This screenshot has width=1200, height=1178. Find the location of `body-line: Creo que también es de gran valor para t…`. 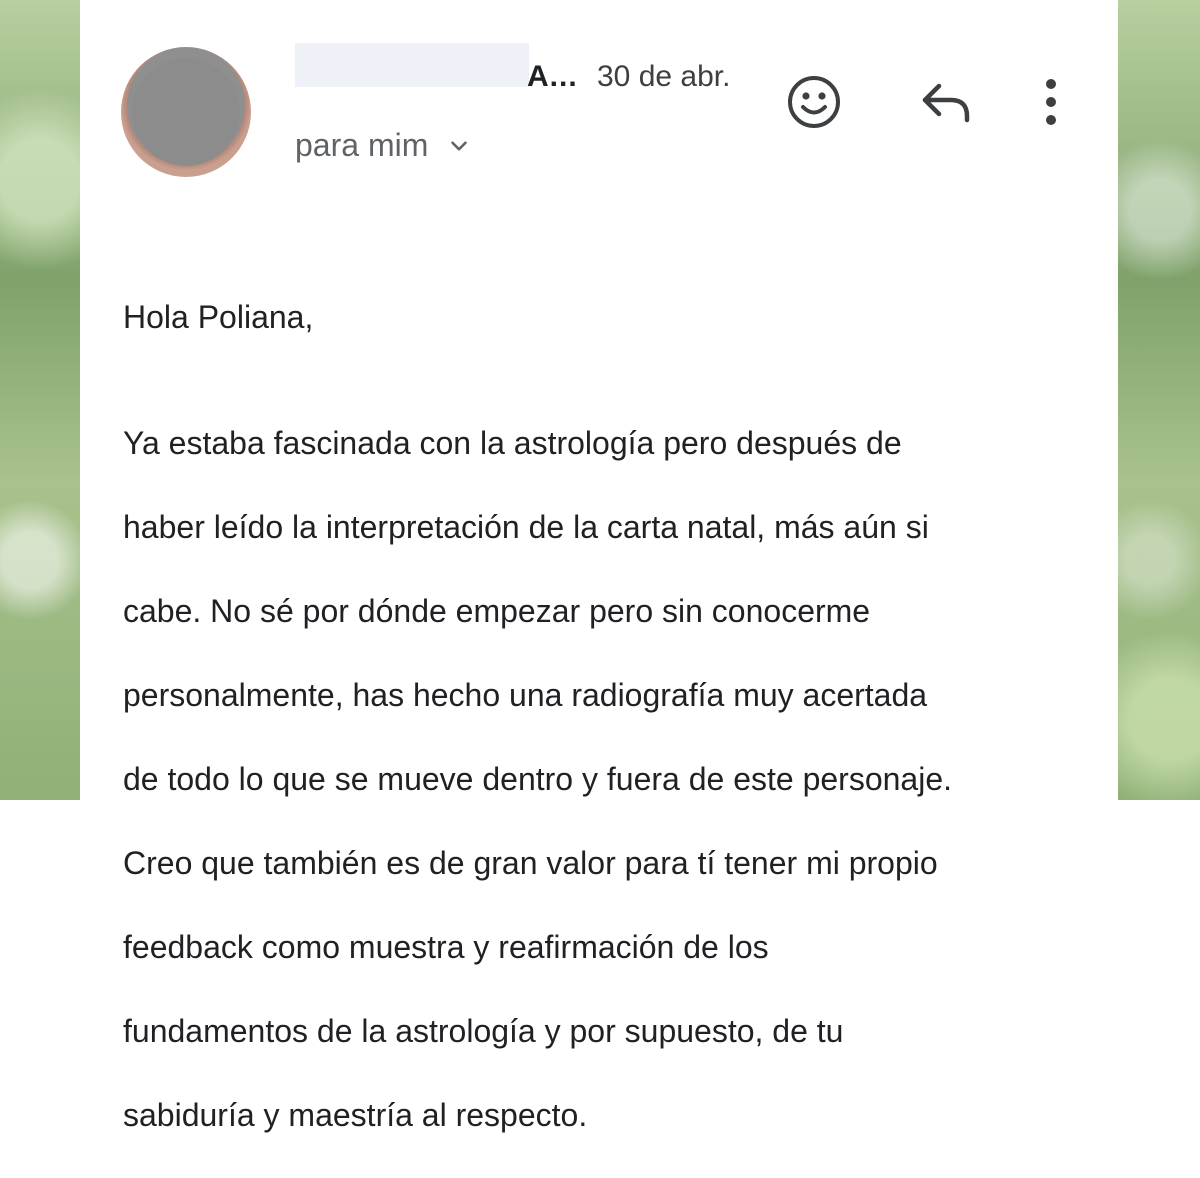

body-line: Creo que también es de gran valor para t… is located at coordinates (530, 863).